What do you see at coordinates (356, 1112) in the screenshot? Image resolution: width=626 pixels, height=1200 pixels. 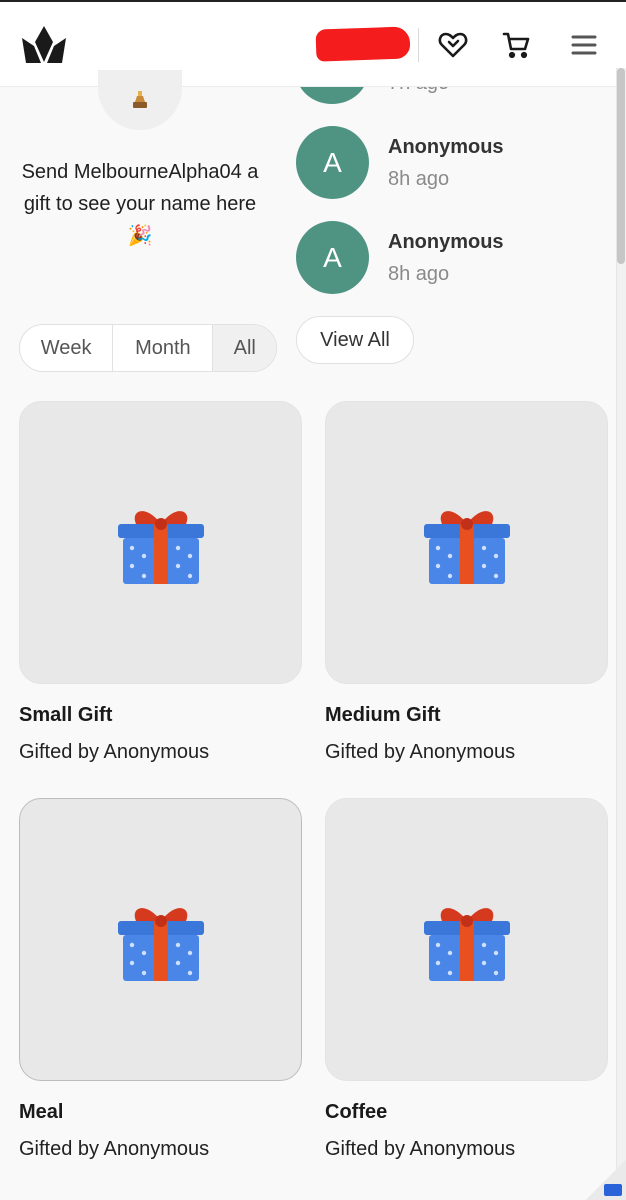 I see `gift-title: Coffee` at bounding box center [356, 1112].